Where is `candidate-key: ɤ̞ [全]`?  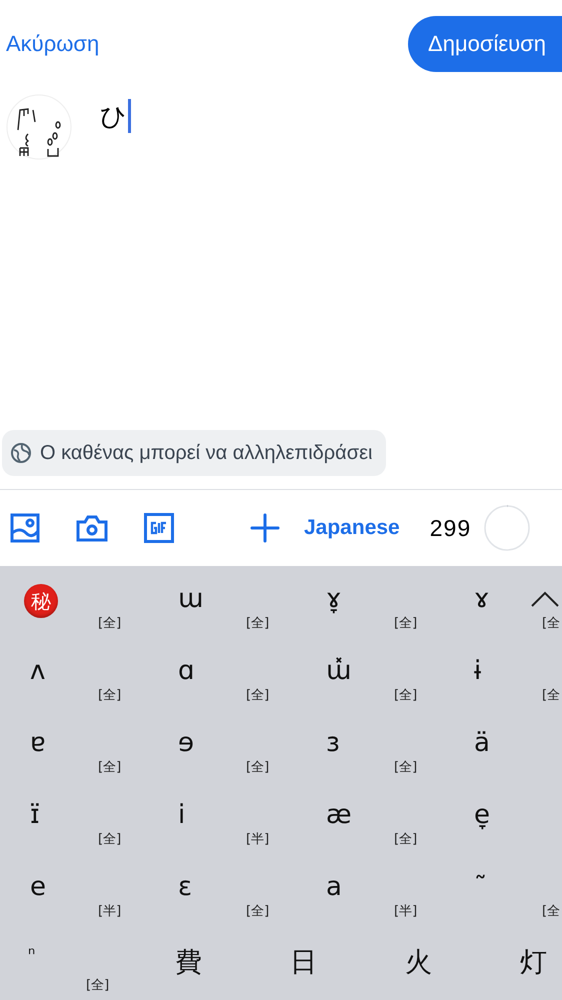 candidate-key: ɤ̞ [全] is located at coordinates (370, 614).